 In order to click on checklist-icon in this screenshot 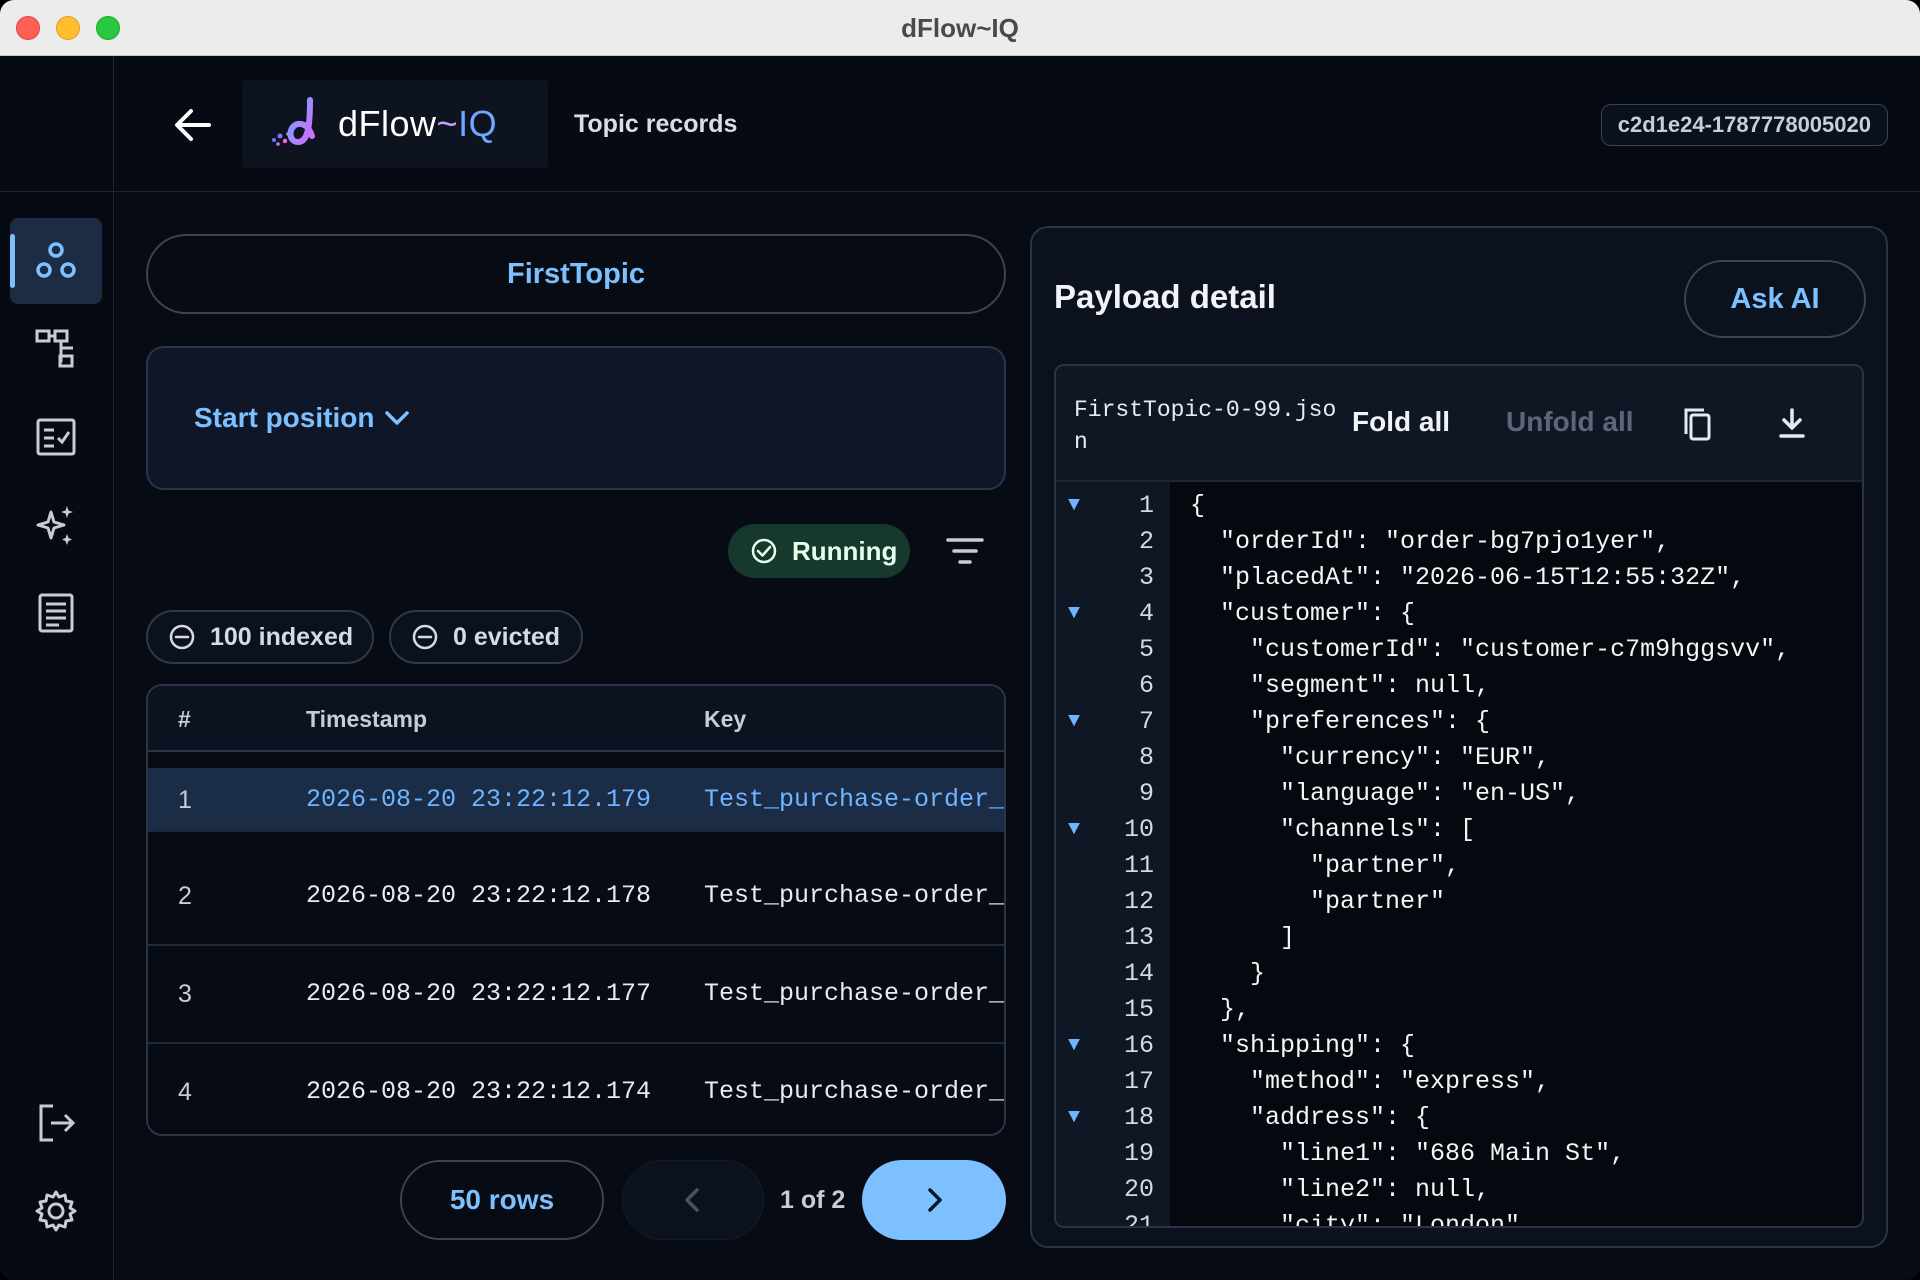, I will do `click(56, 437)`.